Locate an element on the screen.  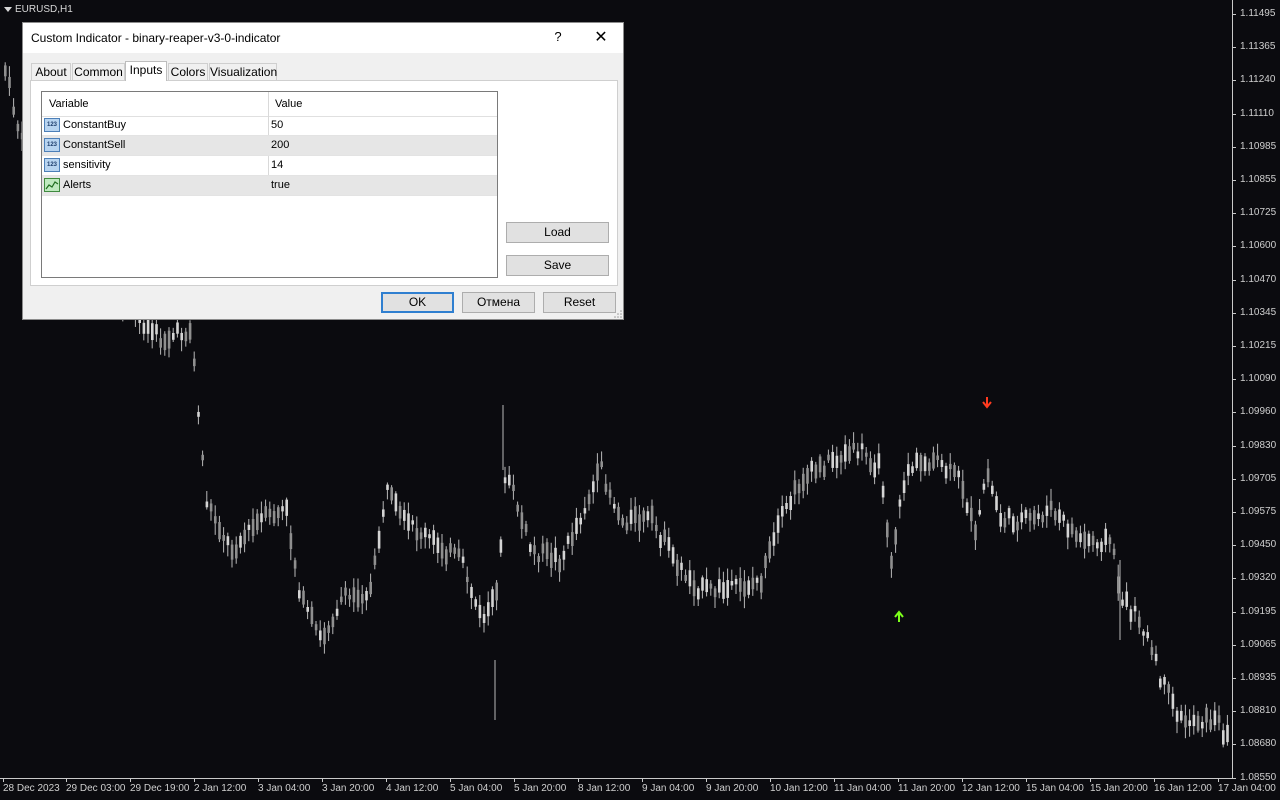
time-label: 8 Jan 12:00 is located at coordinates (604, 788).